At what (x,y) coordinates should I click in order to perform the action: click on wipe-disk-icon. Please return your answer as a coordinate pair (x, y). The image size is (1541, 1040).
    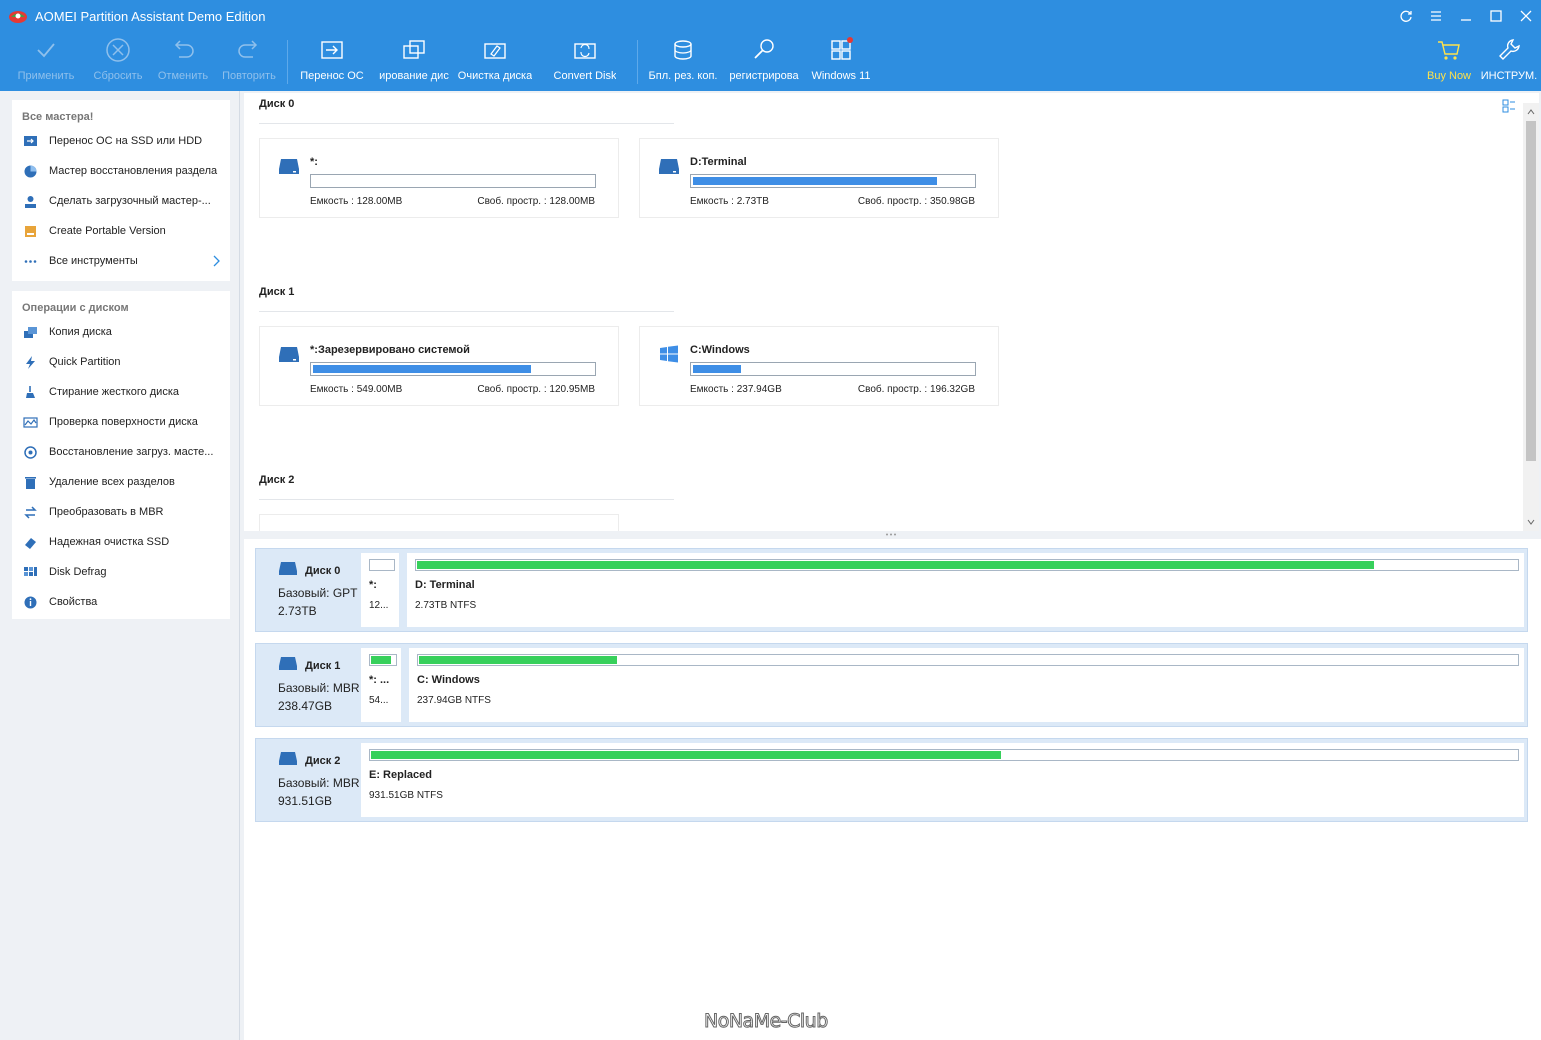
    Looking at the image, I should click on (495, 51).